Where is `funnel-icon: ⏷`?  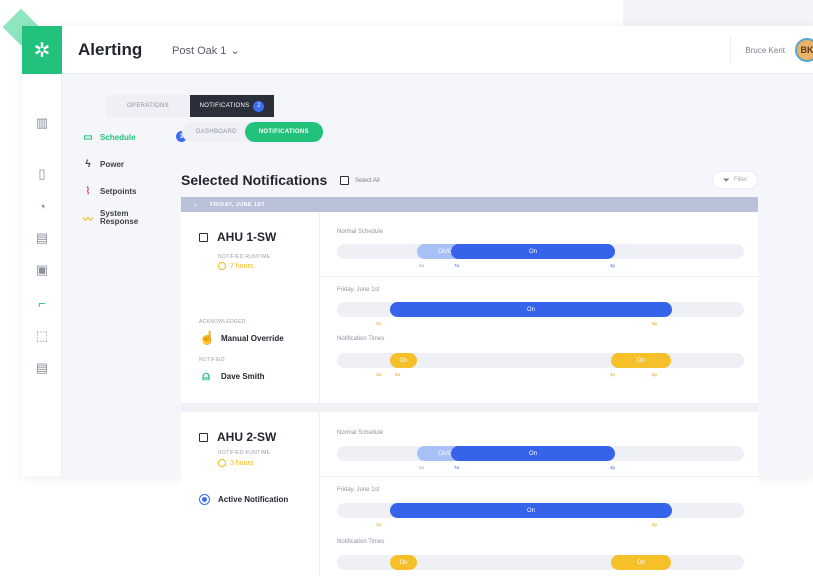 funnel-icon: ⏷ is located at coordinates (726, 179).